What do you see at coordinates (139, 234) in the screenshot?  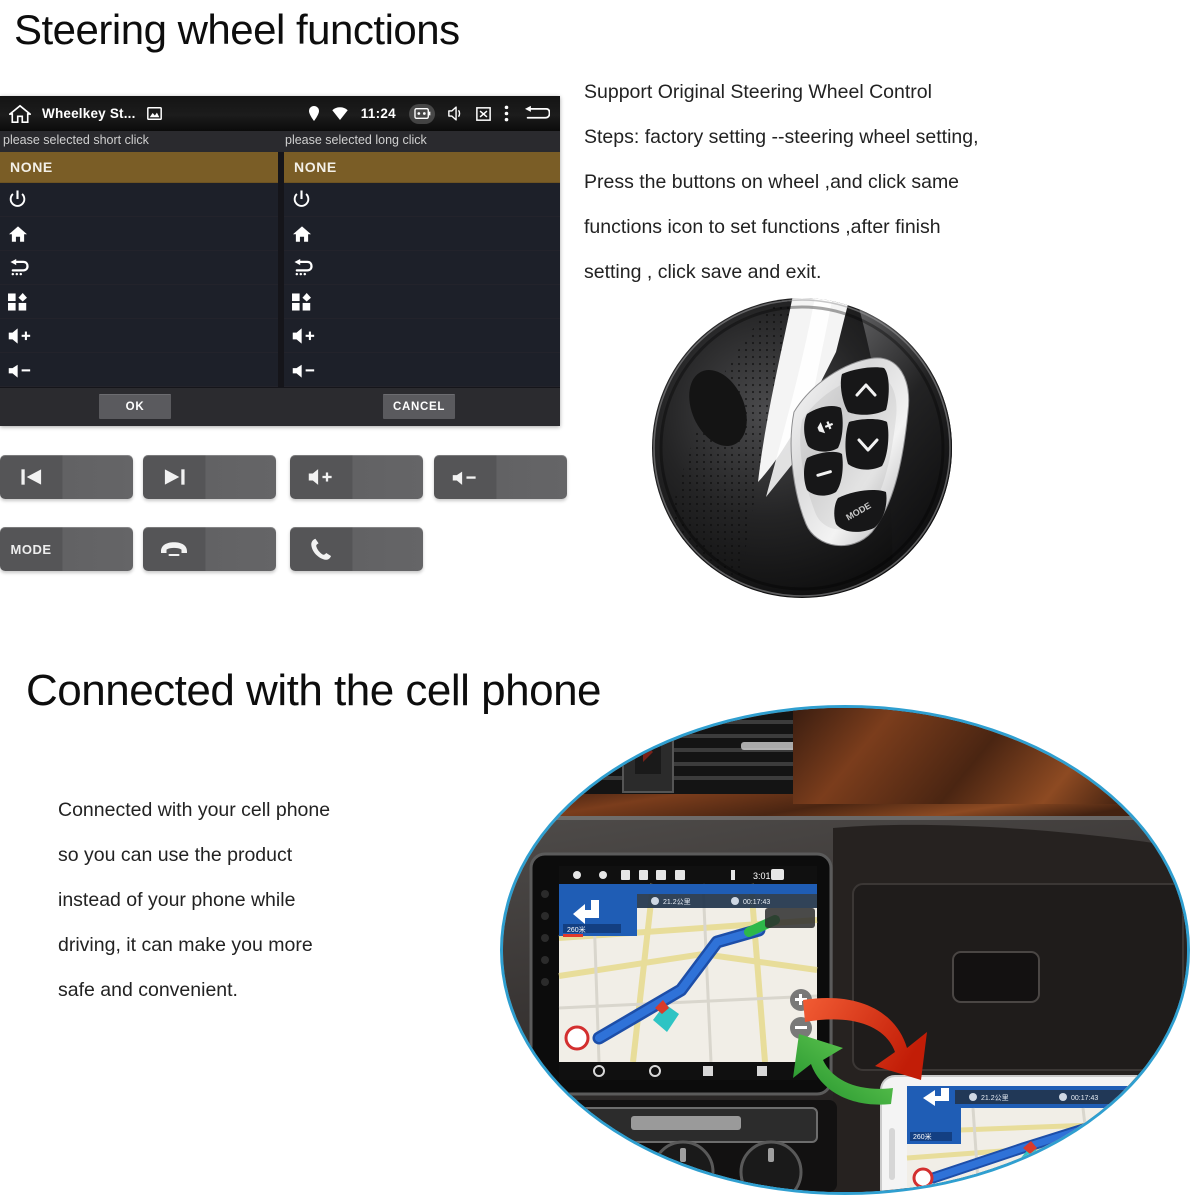 I see `list-item-home-short` at bounding box center [139, 234].